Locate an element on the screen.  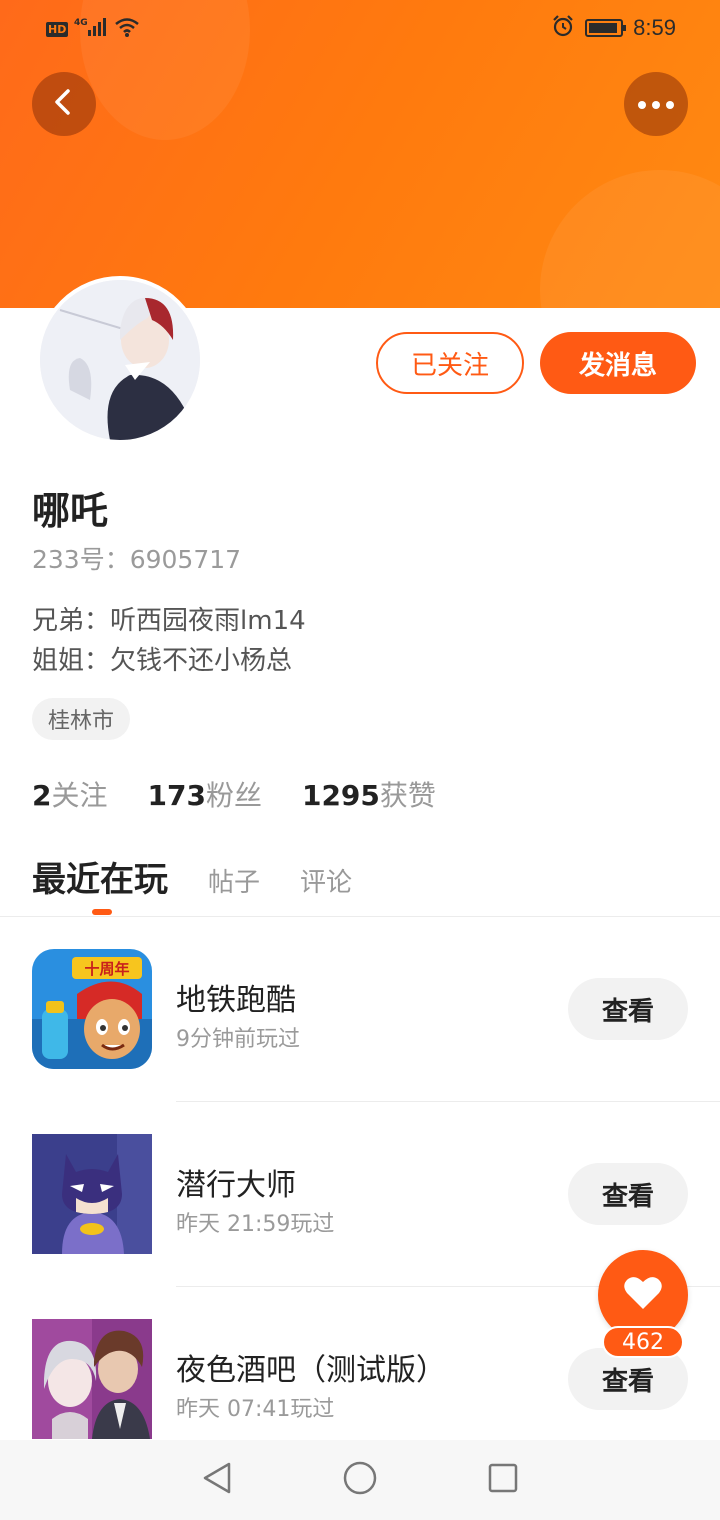
tab-comments: 评论 is located at coordinates (326, 880).